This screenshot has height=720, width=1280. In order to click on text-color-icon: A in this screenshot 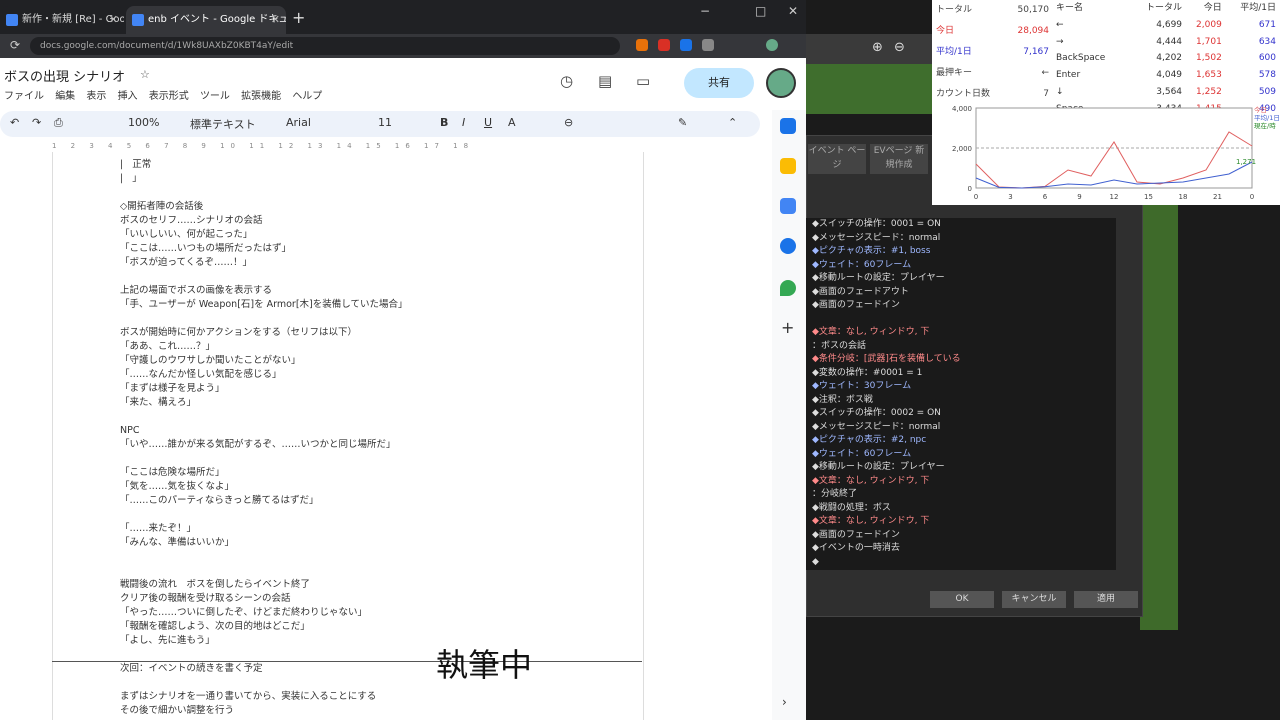, I will do `click(512, 122)`.